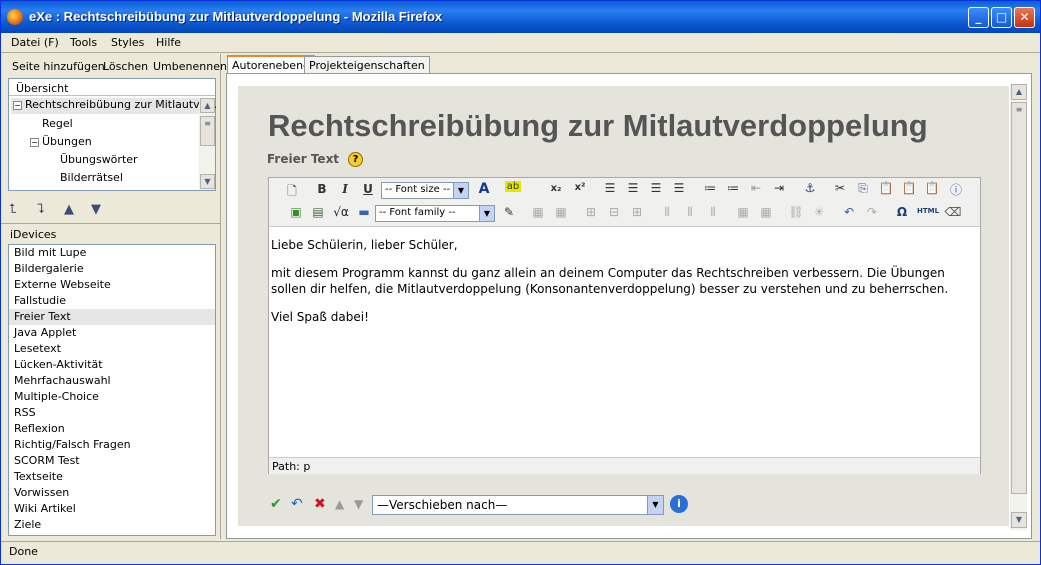  What do you see at coordinates (112, 269) in the screenshot?
I see `idevice-item: Bildergalerie` at bounding box center [112, 269].